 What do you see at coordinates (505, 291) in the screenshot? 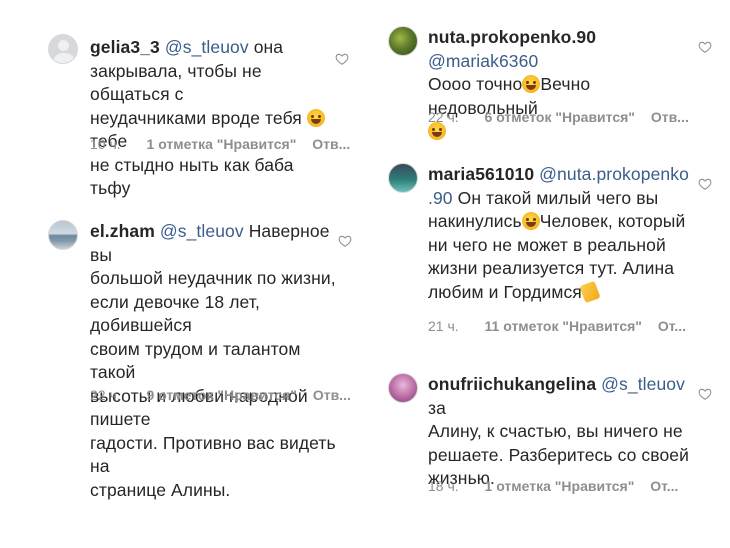
I see `comment-line: любим и Гордимся` at bounding box center [505, 291].